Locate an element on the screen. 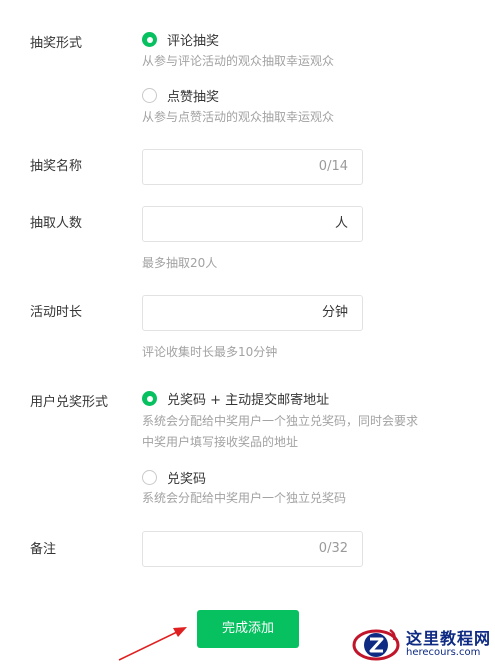 The height and width of the screenshot is (666, 495). lottery-name-label: 抽奖名称 is located at coordinates (56, 166).